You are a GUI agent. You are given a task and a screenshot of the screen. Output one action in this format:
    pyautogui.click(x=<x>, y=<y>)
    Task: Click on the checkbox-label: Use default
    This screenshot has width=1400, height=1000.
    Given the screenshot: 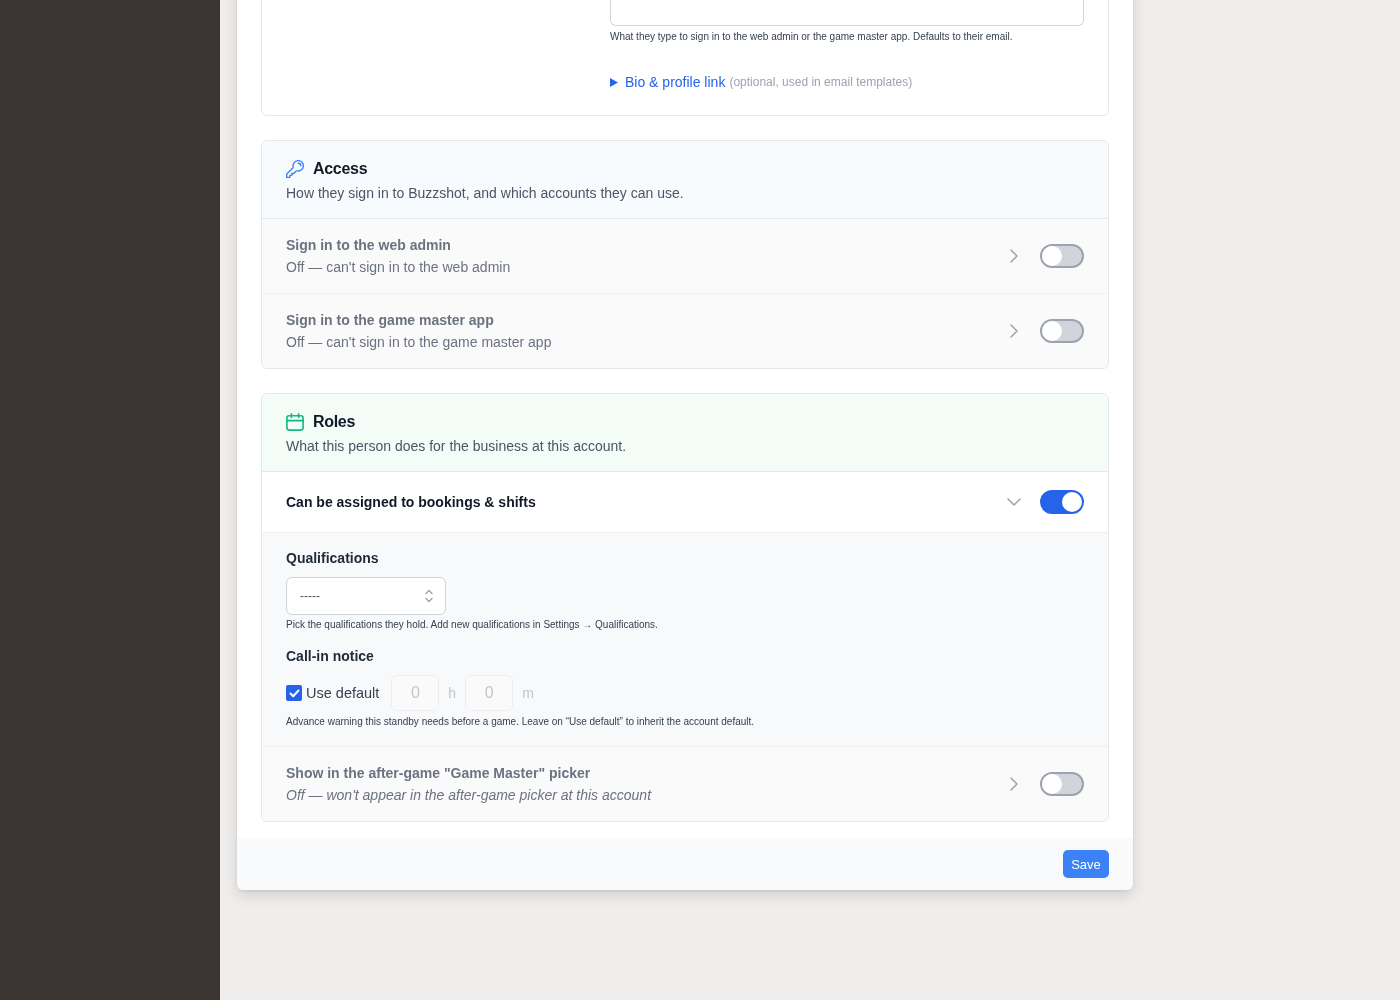 What is the action you would take?
    pyautogui.click(x=343, y=693)
    